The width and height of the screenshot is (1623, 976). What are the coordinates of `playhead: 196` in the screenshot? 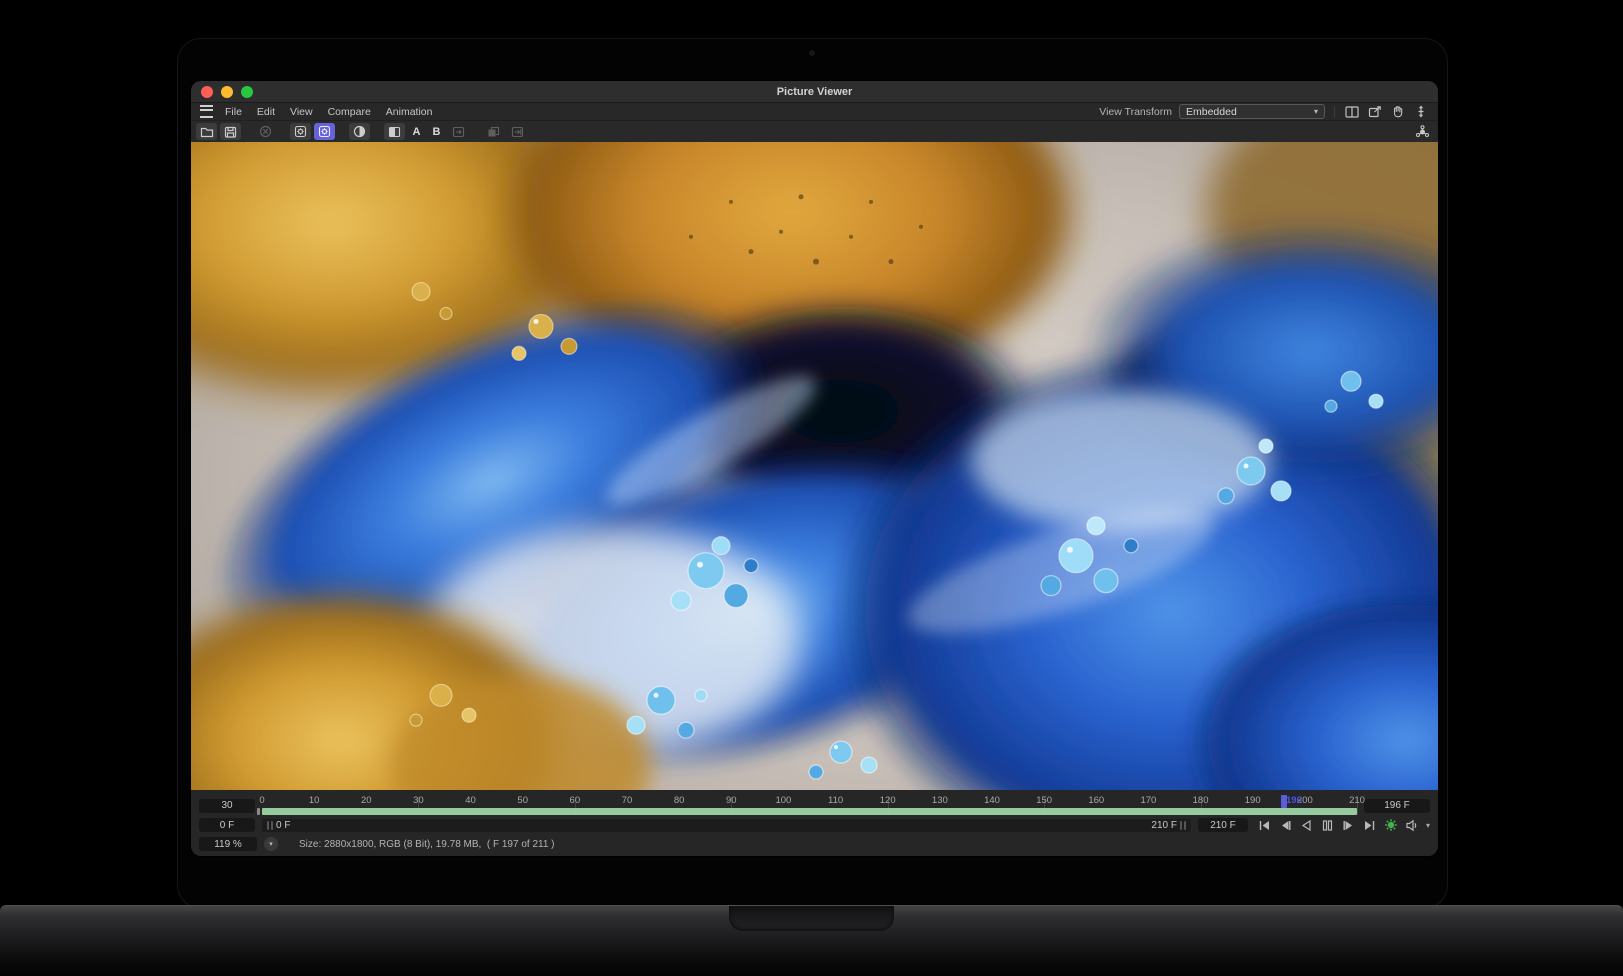 It's located at (1291, 801).